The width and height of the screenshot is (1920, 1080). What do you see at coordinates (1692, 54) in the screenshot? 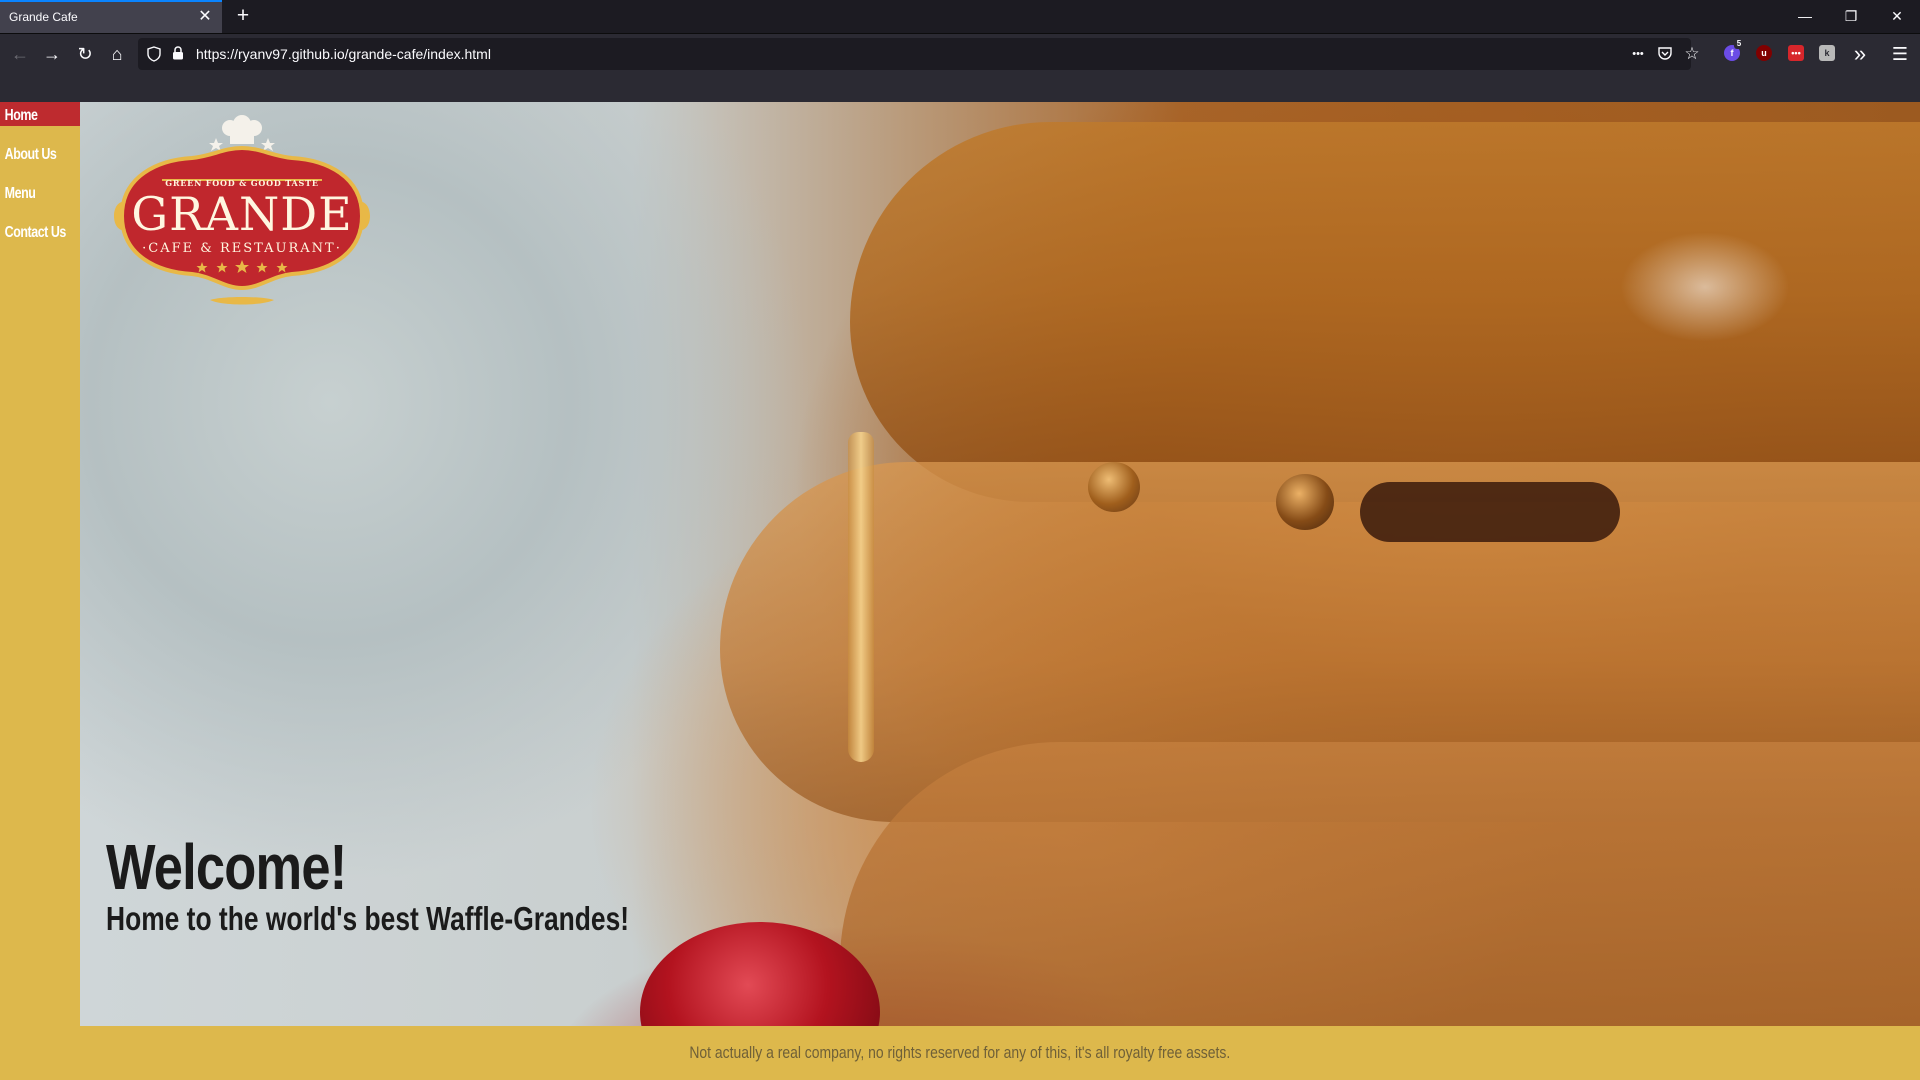
I see `bookmark-star-icon: ☆` at bounding box center [1692, 54].